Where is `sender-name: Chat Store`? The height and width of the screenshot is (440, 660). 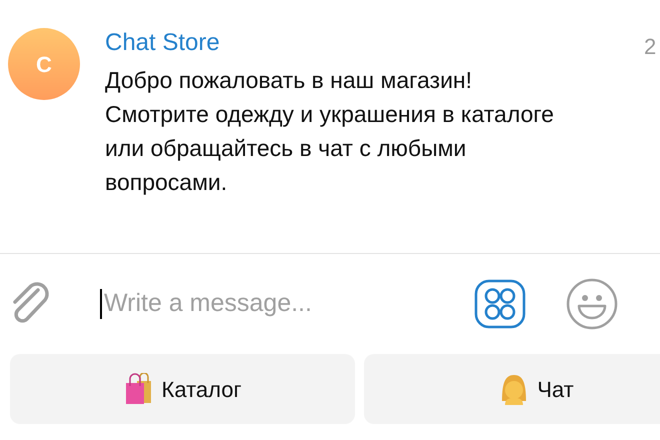
sender-name: Chat Store is located at coordinates (163, 43).